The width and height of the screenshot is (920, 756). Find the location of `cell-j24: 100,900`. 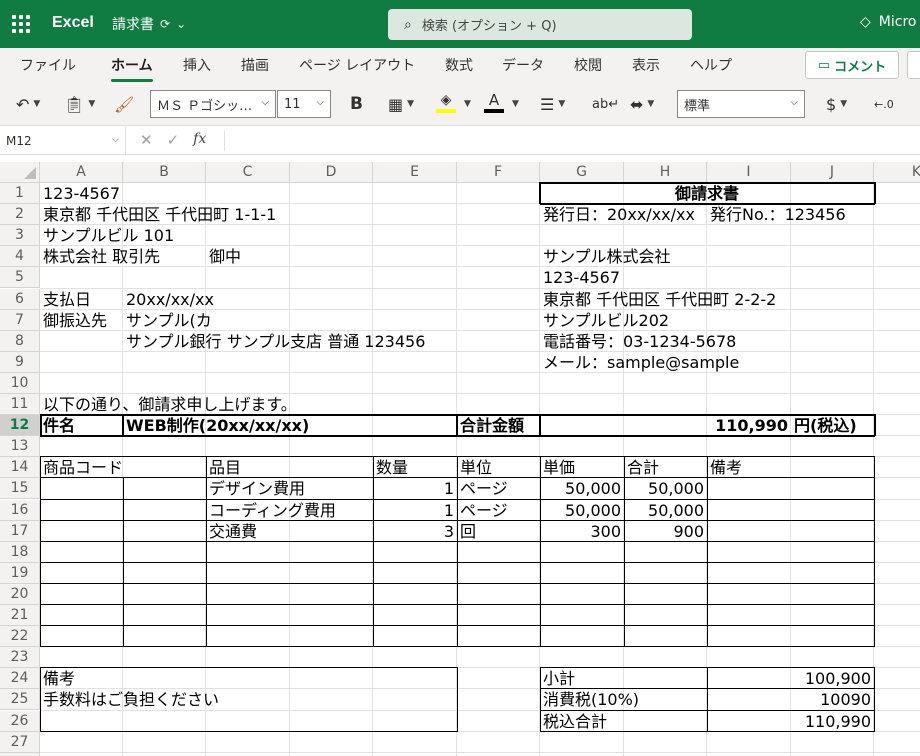

cell-j24: 100,900 is located at coordinates (771, 679).